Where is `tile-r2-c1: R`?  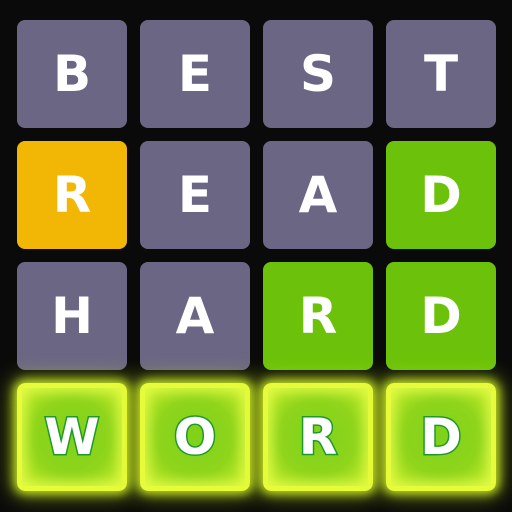 tile-r2-c1: R is located at coordinates (72, 195).